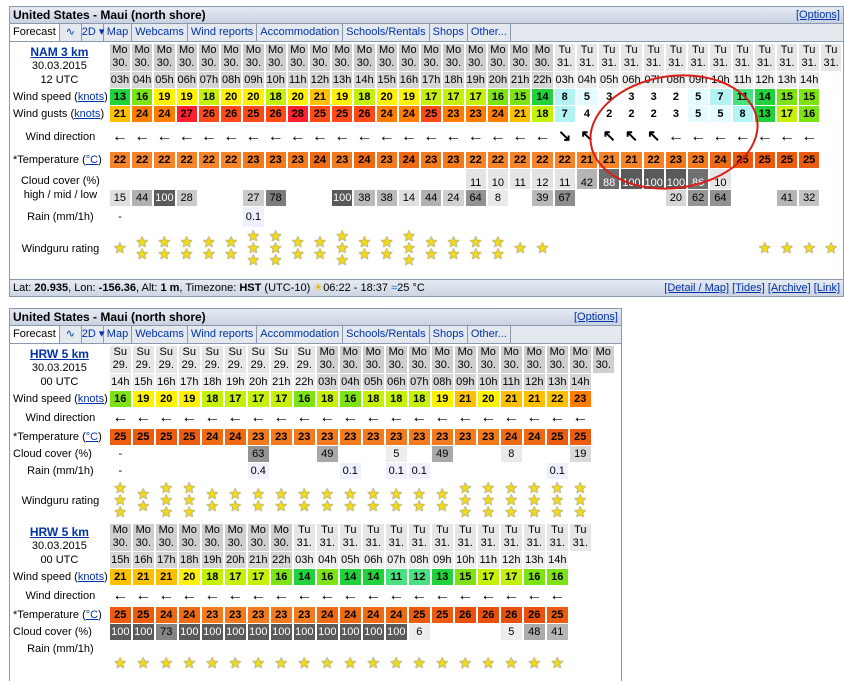 The width and height of the screenshot is (844, 681). I want to click on archive-link: [Archive], so click(789, 288).